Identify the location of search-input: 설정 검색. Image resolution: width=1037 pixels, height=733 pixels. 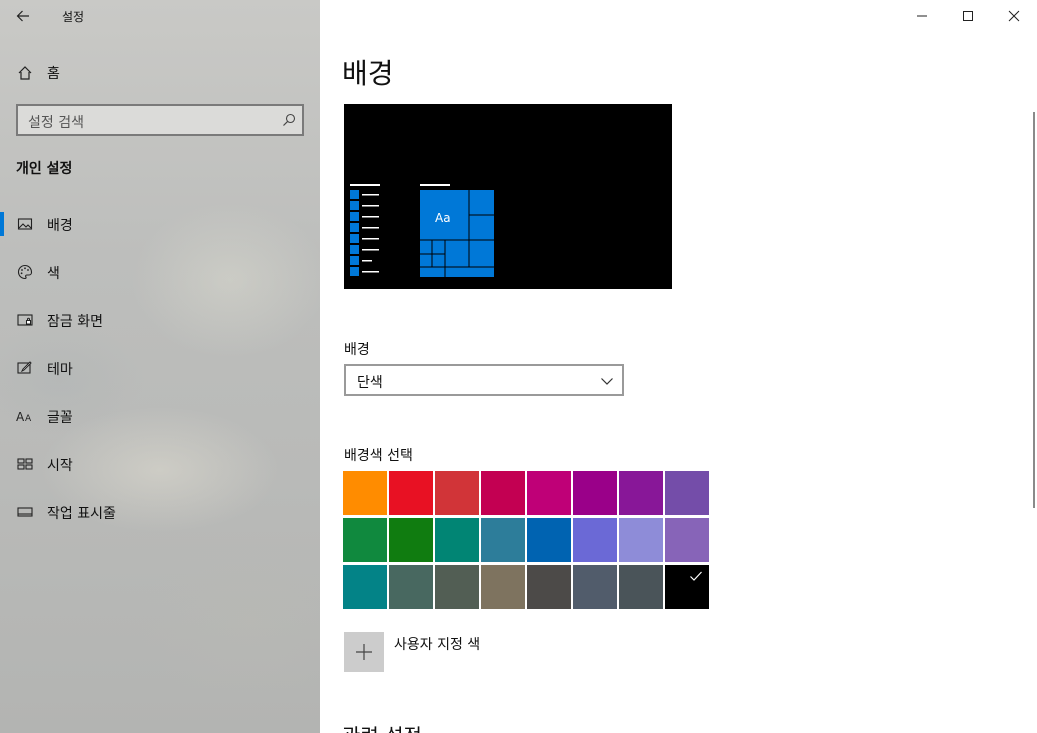
(160, 120).